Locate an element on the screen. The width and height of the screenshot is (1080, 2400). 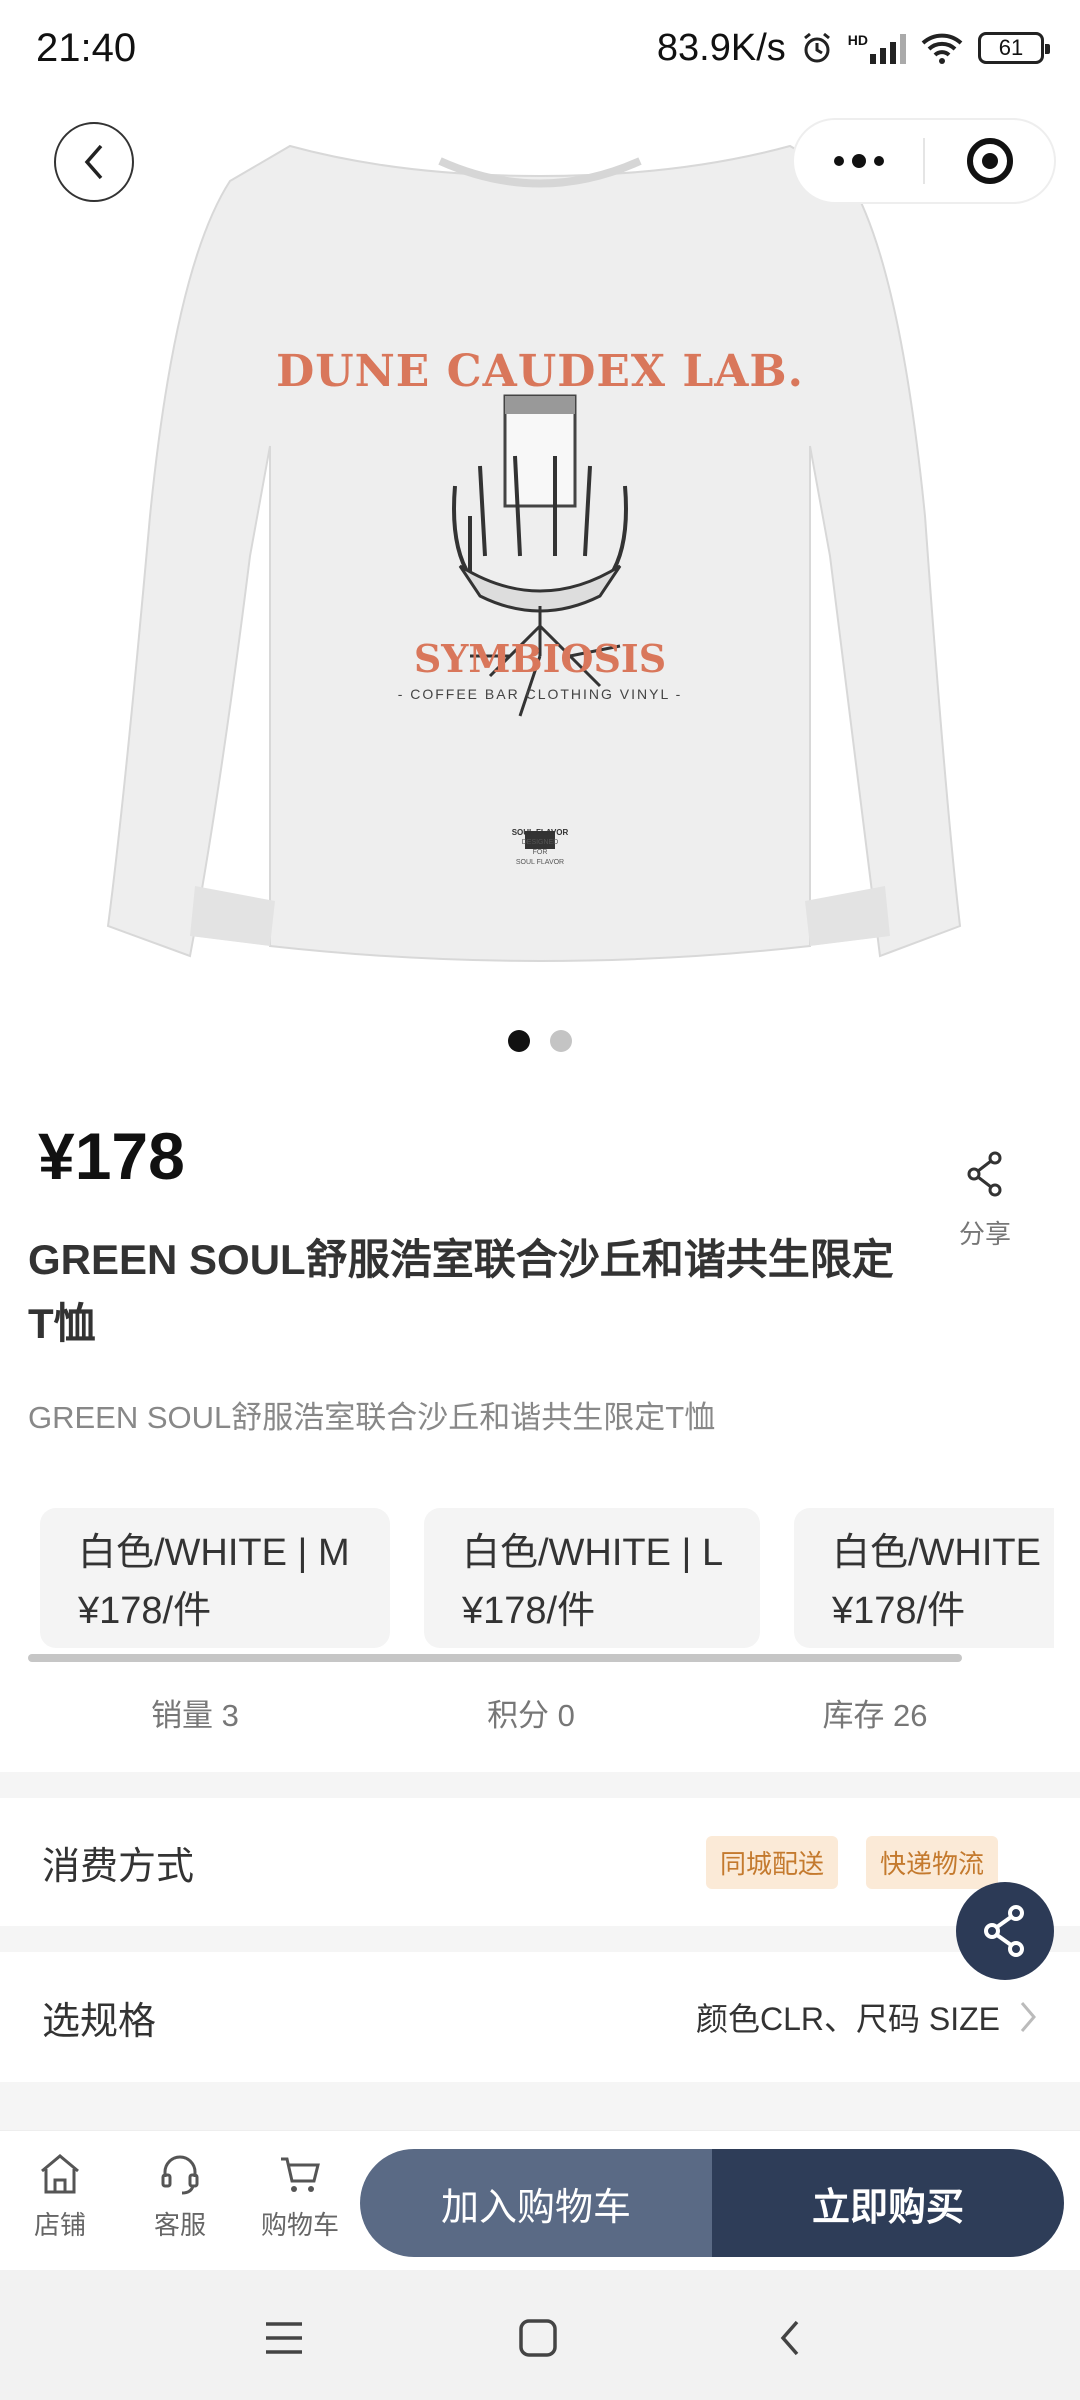
sku-card: 白色/WHITE | M ¥178/件 is located at coordinates (215, 1578).